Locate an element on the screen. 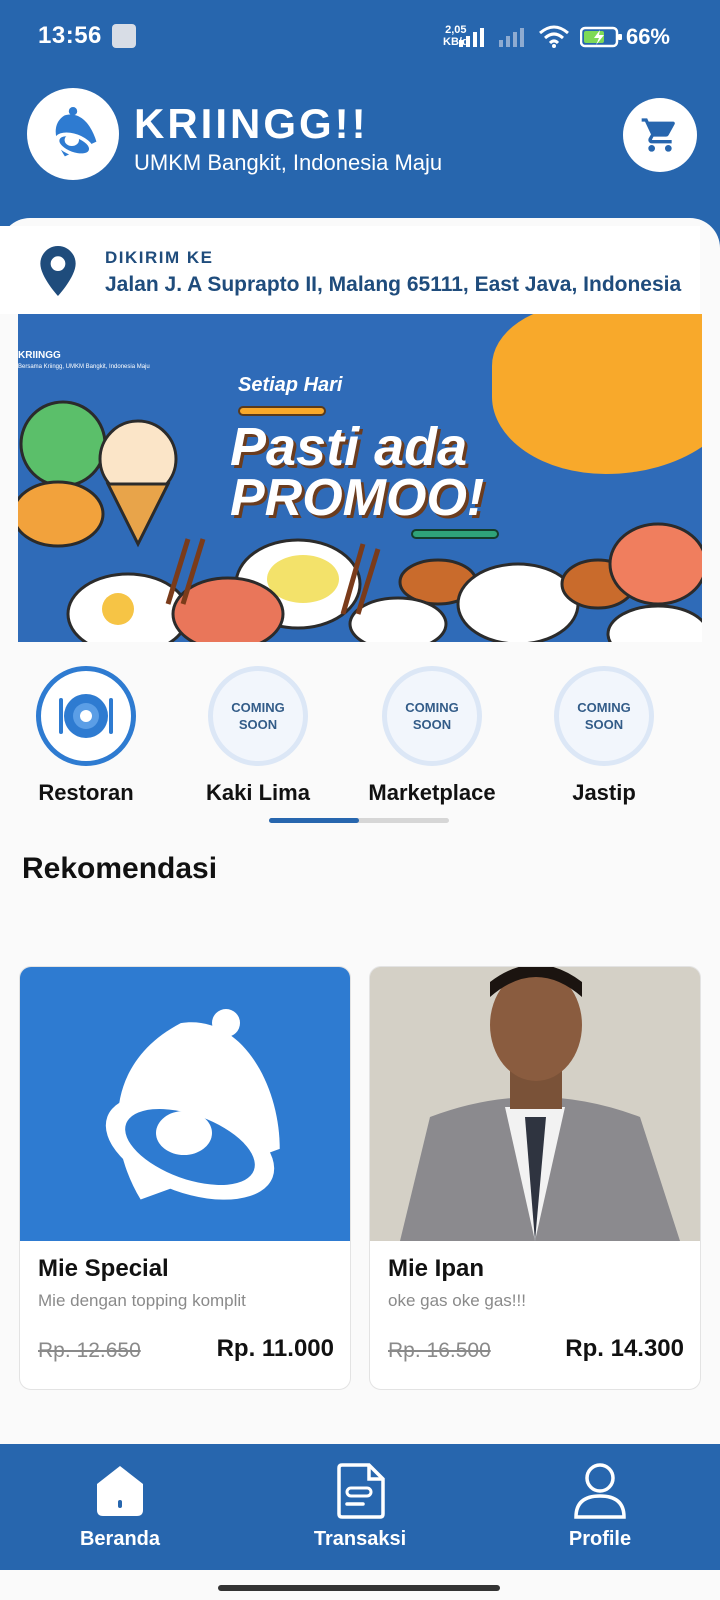 The image size is (720, 1600). person-photo is located at coordinates (535, 1104).